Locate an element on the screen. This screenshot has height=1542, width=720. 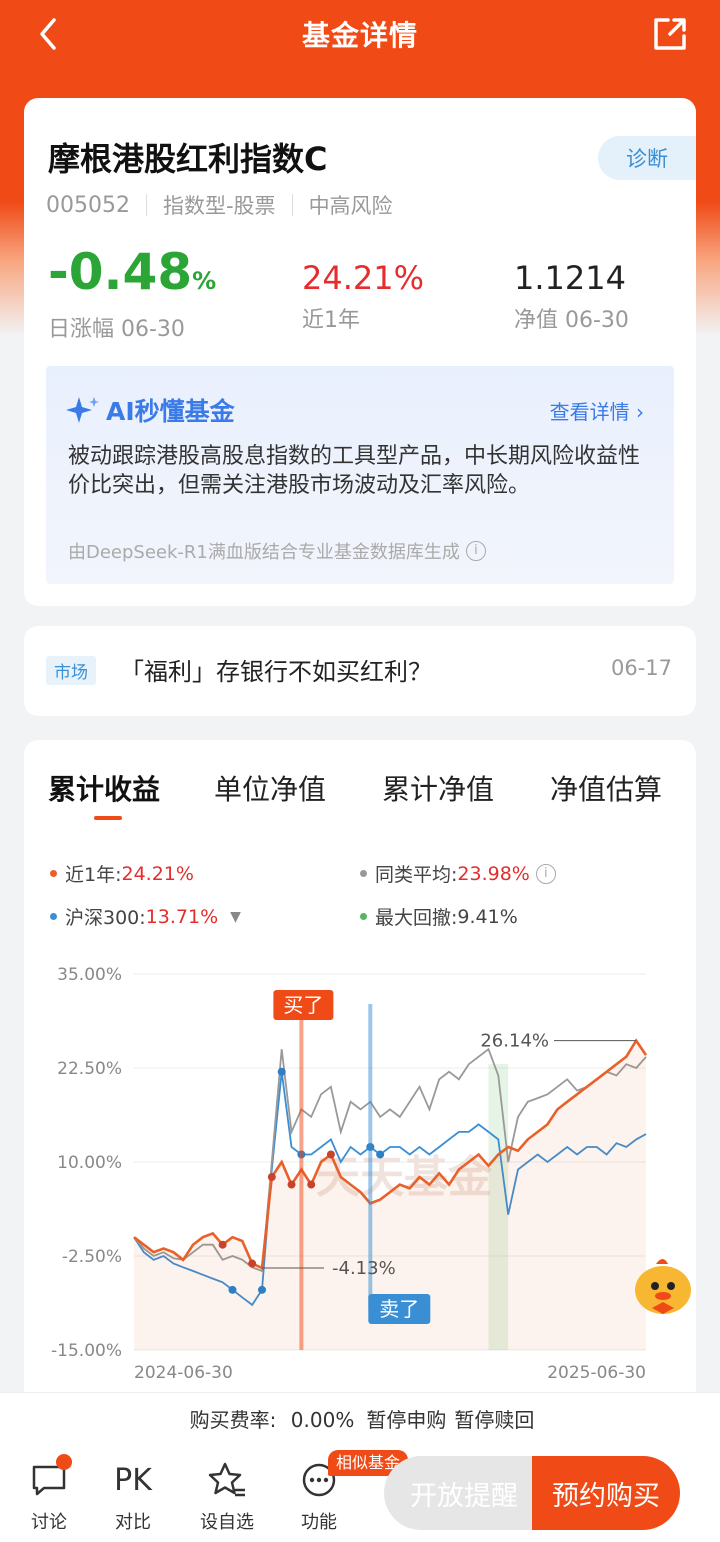
top-bar: 基金详情 is located at coordinates (360, 34).